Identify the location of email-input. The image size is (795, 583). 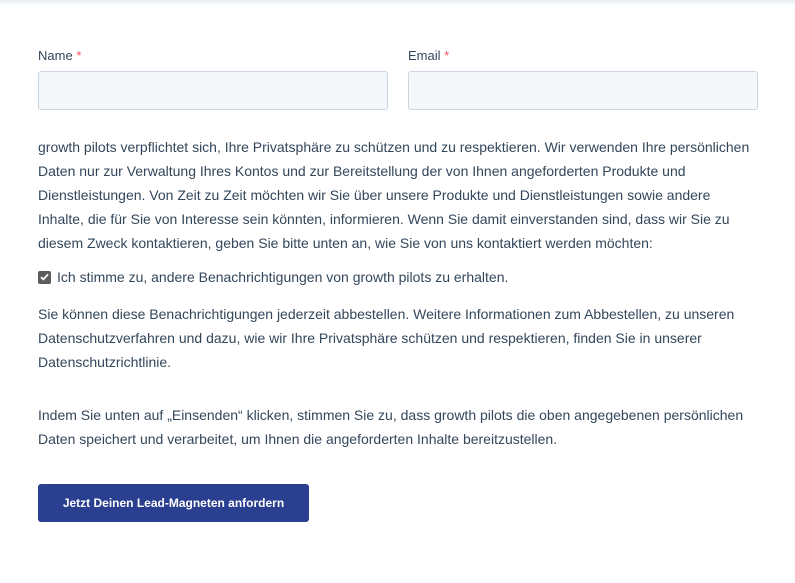
(583, 90).